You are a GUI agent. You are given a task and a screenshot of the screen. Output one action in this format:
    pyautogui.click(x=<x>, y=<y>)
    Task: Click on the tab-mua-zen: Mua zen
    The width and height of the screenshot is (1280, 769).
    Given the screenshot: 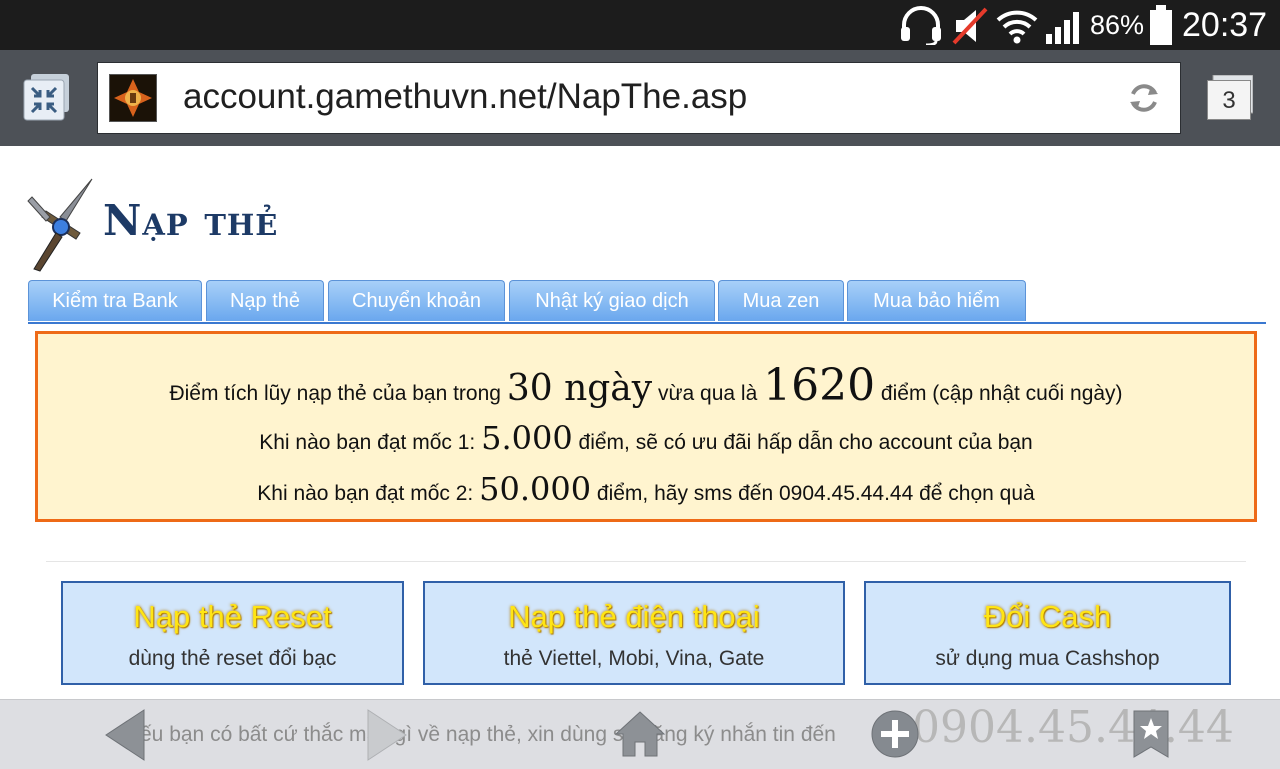 What is the action you would take?
    pyautogui.click(x=781, y=300)
    